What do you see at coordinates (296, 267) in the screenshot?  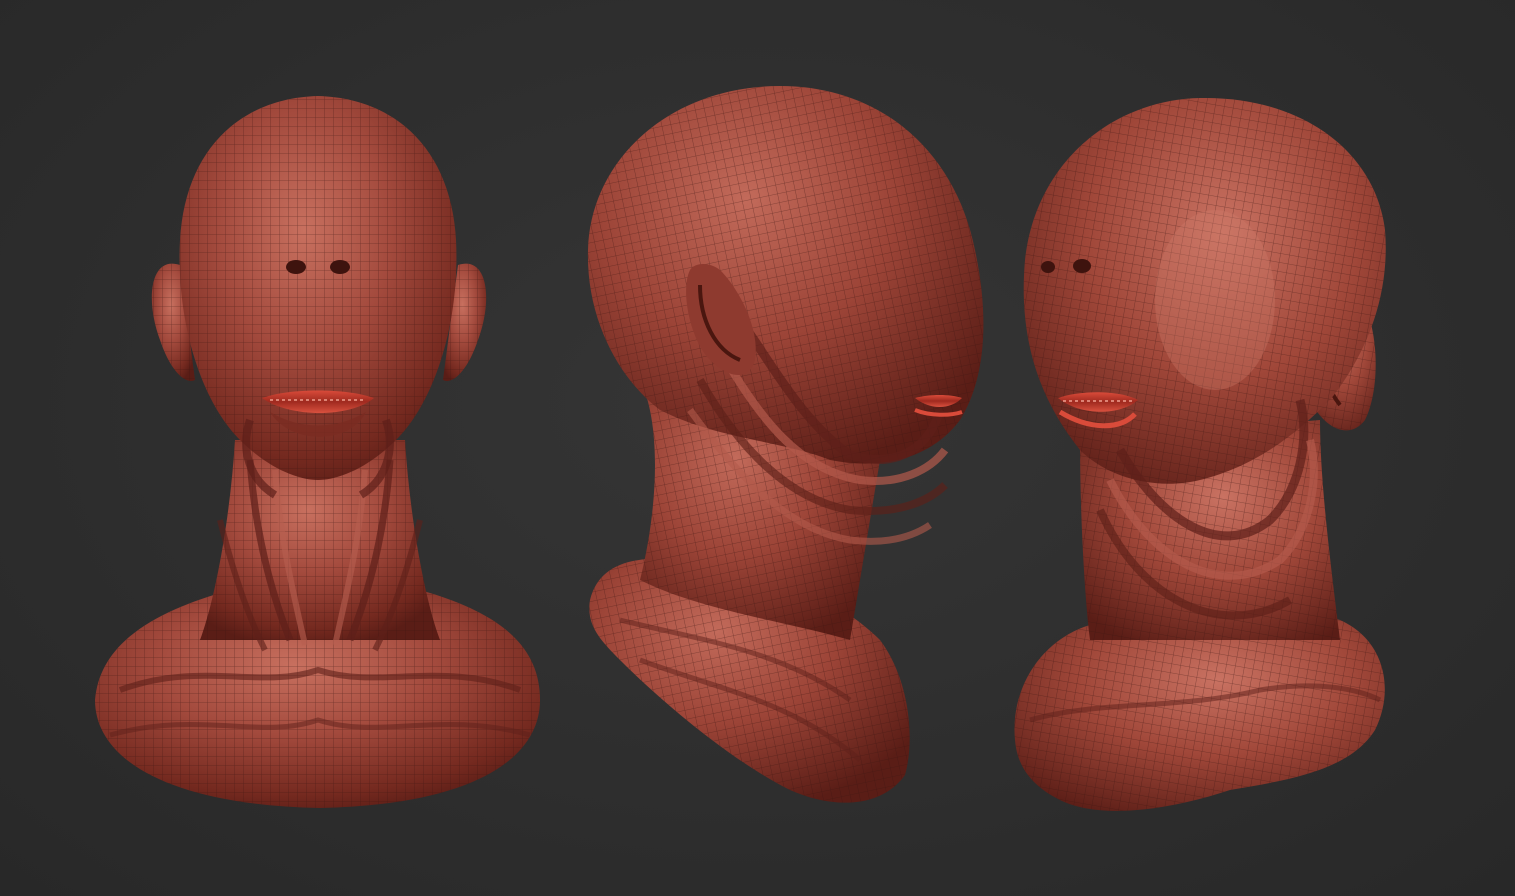 I see `front-nostril-left` at bounding box center [296, 267].